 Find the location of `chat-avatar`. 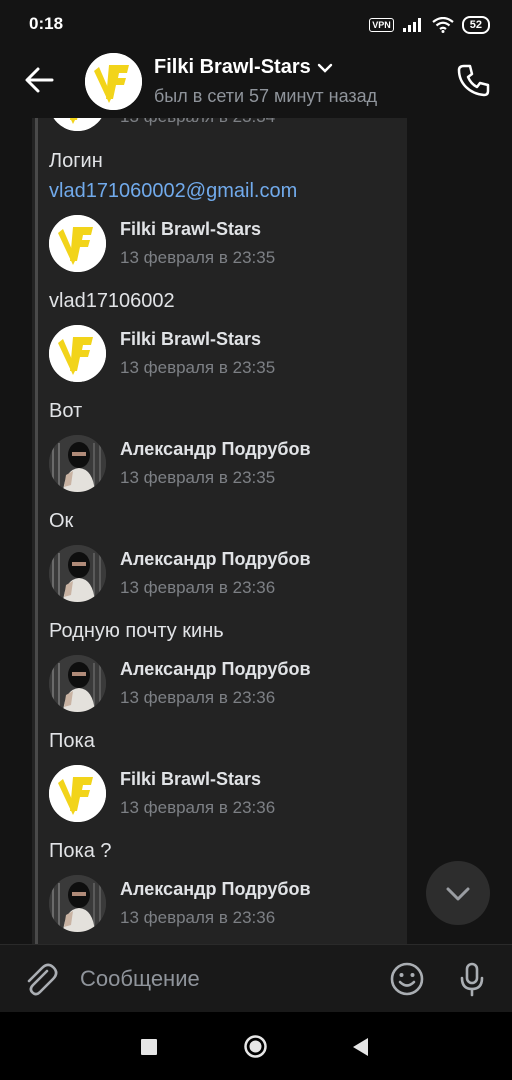

chat-avatar is located at coordinates (113, 81).